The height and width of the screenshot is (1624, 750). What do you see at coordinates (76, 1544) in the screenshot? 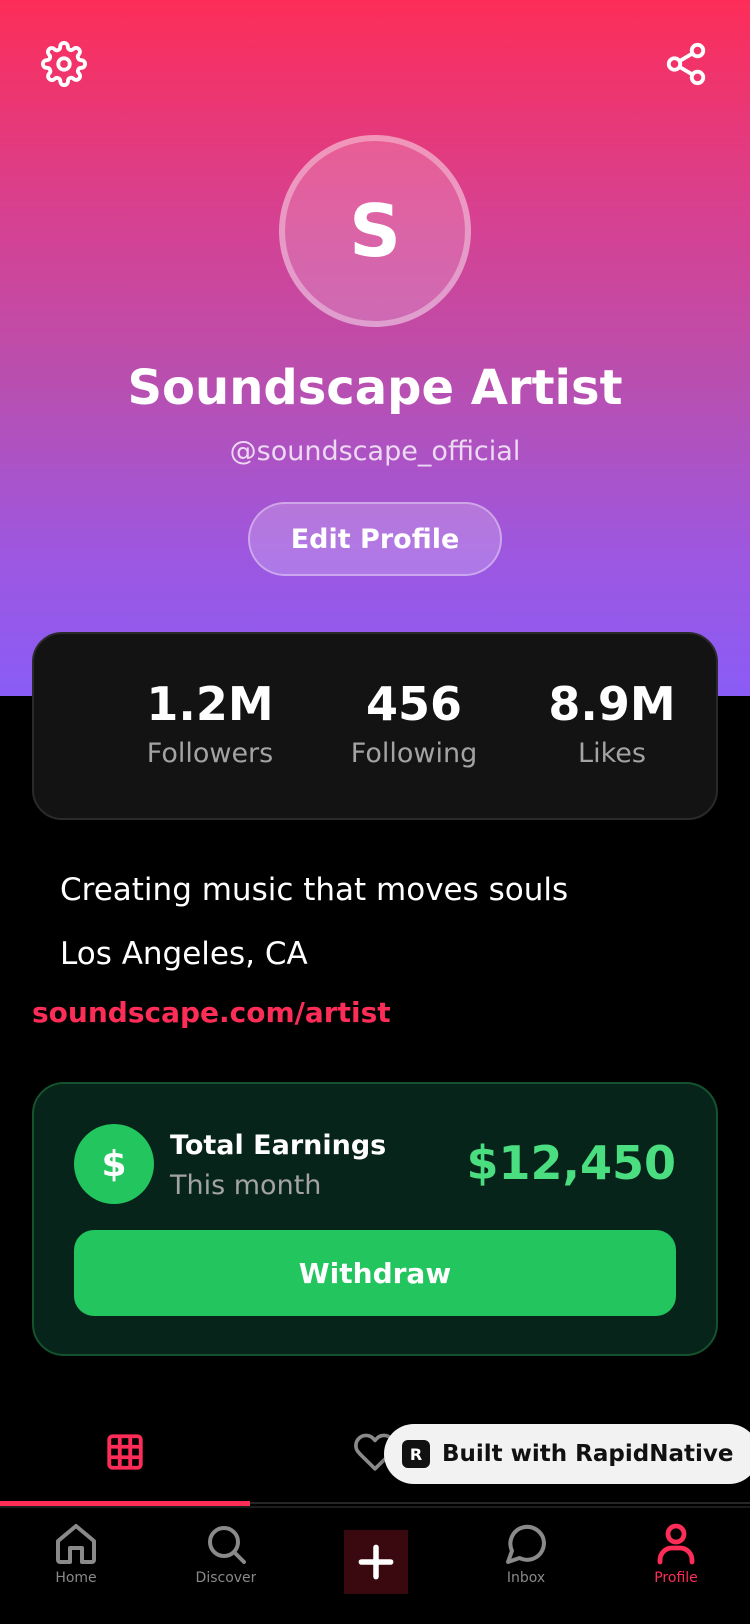
I see `home-icon` at bounding box center [76, 1544].